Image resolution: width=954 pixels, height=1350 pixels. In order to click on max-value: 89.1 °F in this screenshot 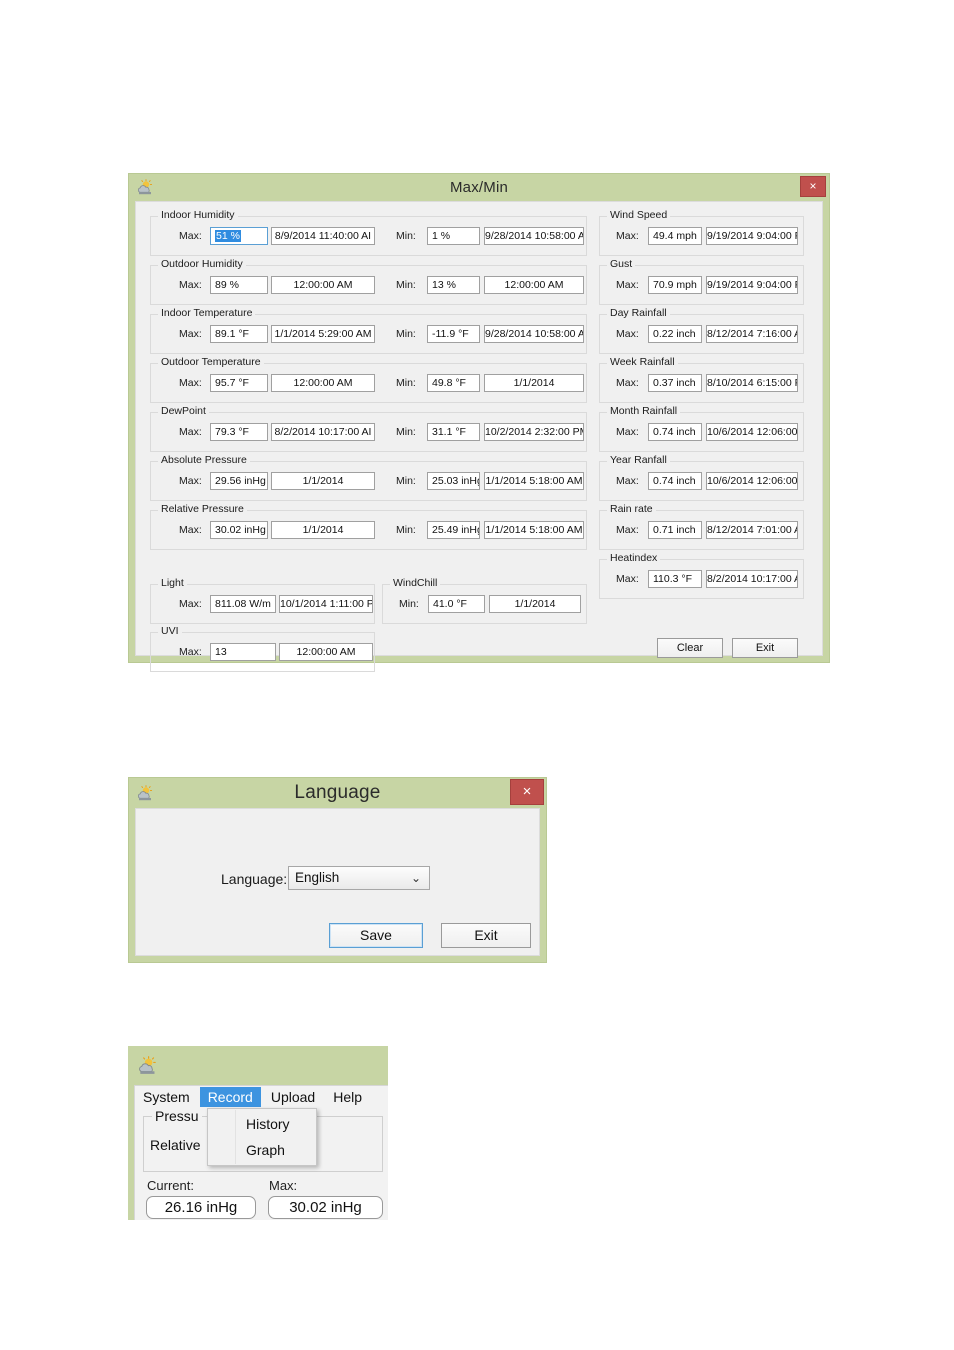, I will do `click(239, 334)`.